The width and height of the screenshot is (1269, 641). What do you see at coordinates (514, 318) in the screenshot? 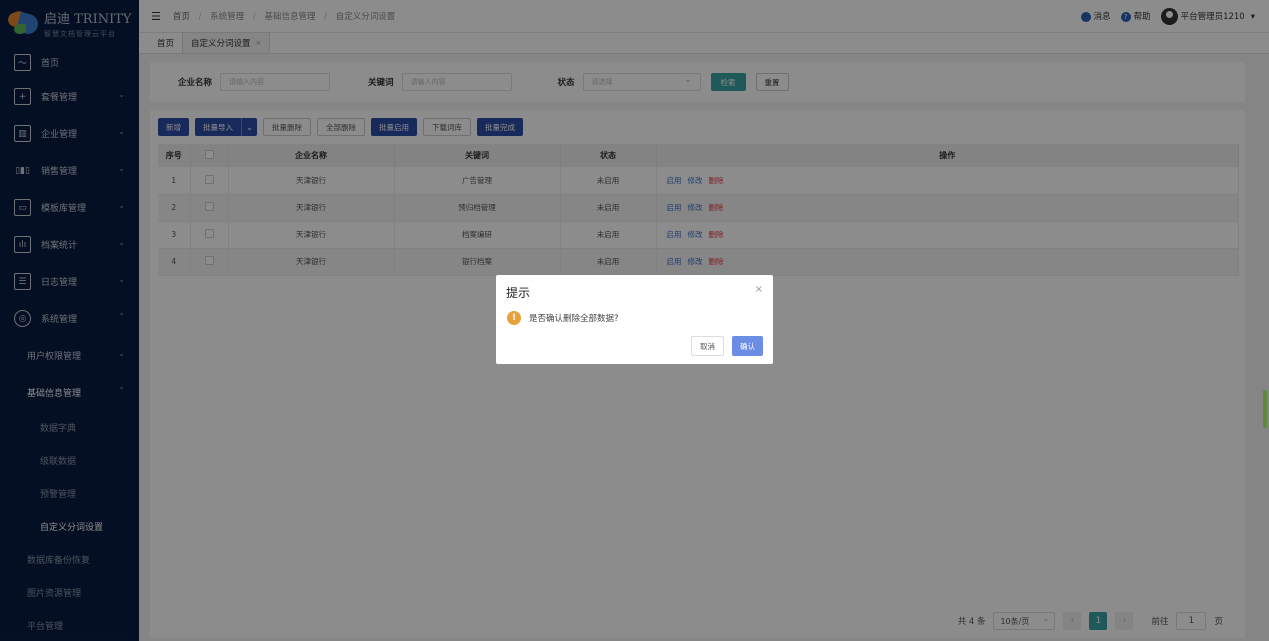
I see `warning-icon: !` at bounding box center [514, 318].